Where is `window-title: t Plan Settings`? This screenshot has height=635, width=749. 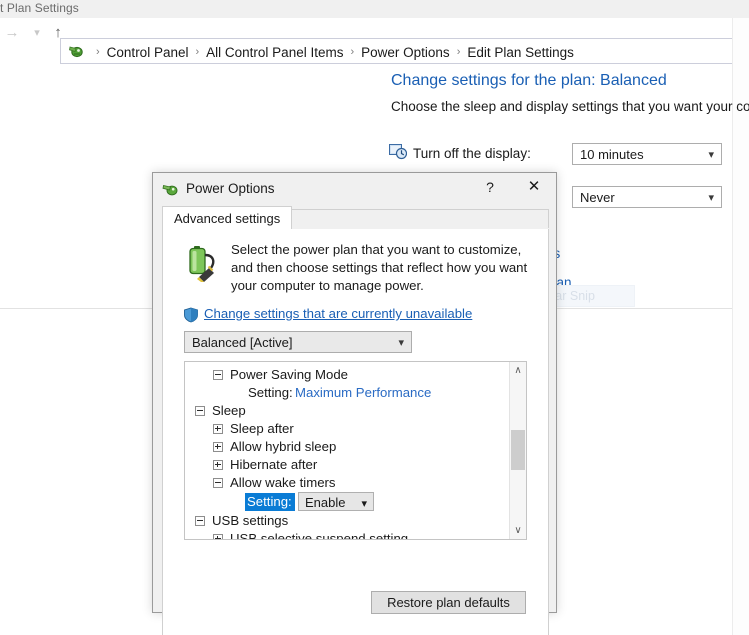 window-title: t Plan Settings is located at coordinates (39, 8).